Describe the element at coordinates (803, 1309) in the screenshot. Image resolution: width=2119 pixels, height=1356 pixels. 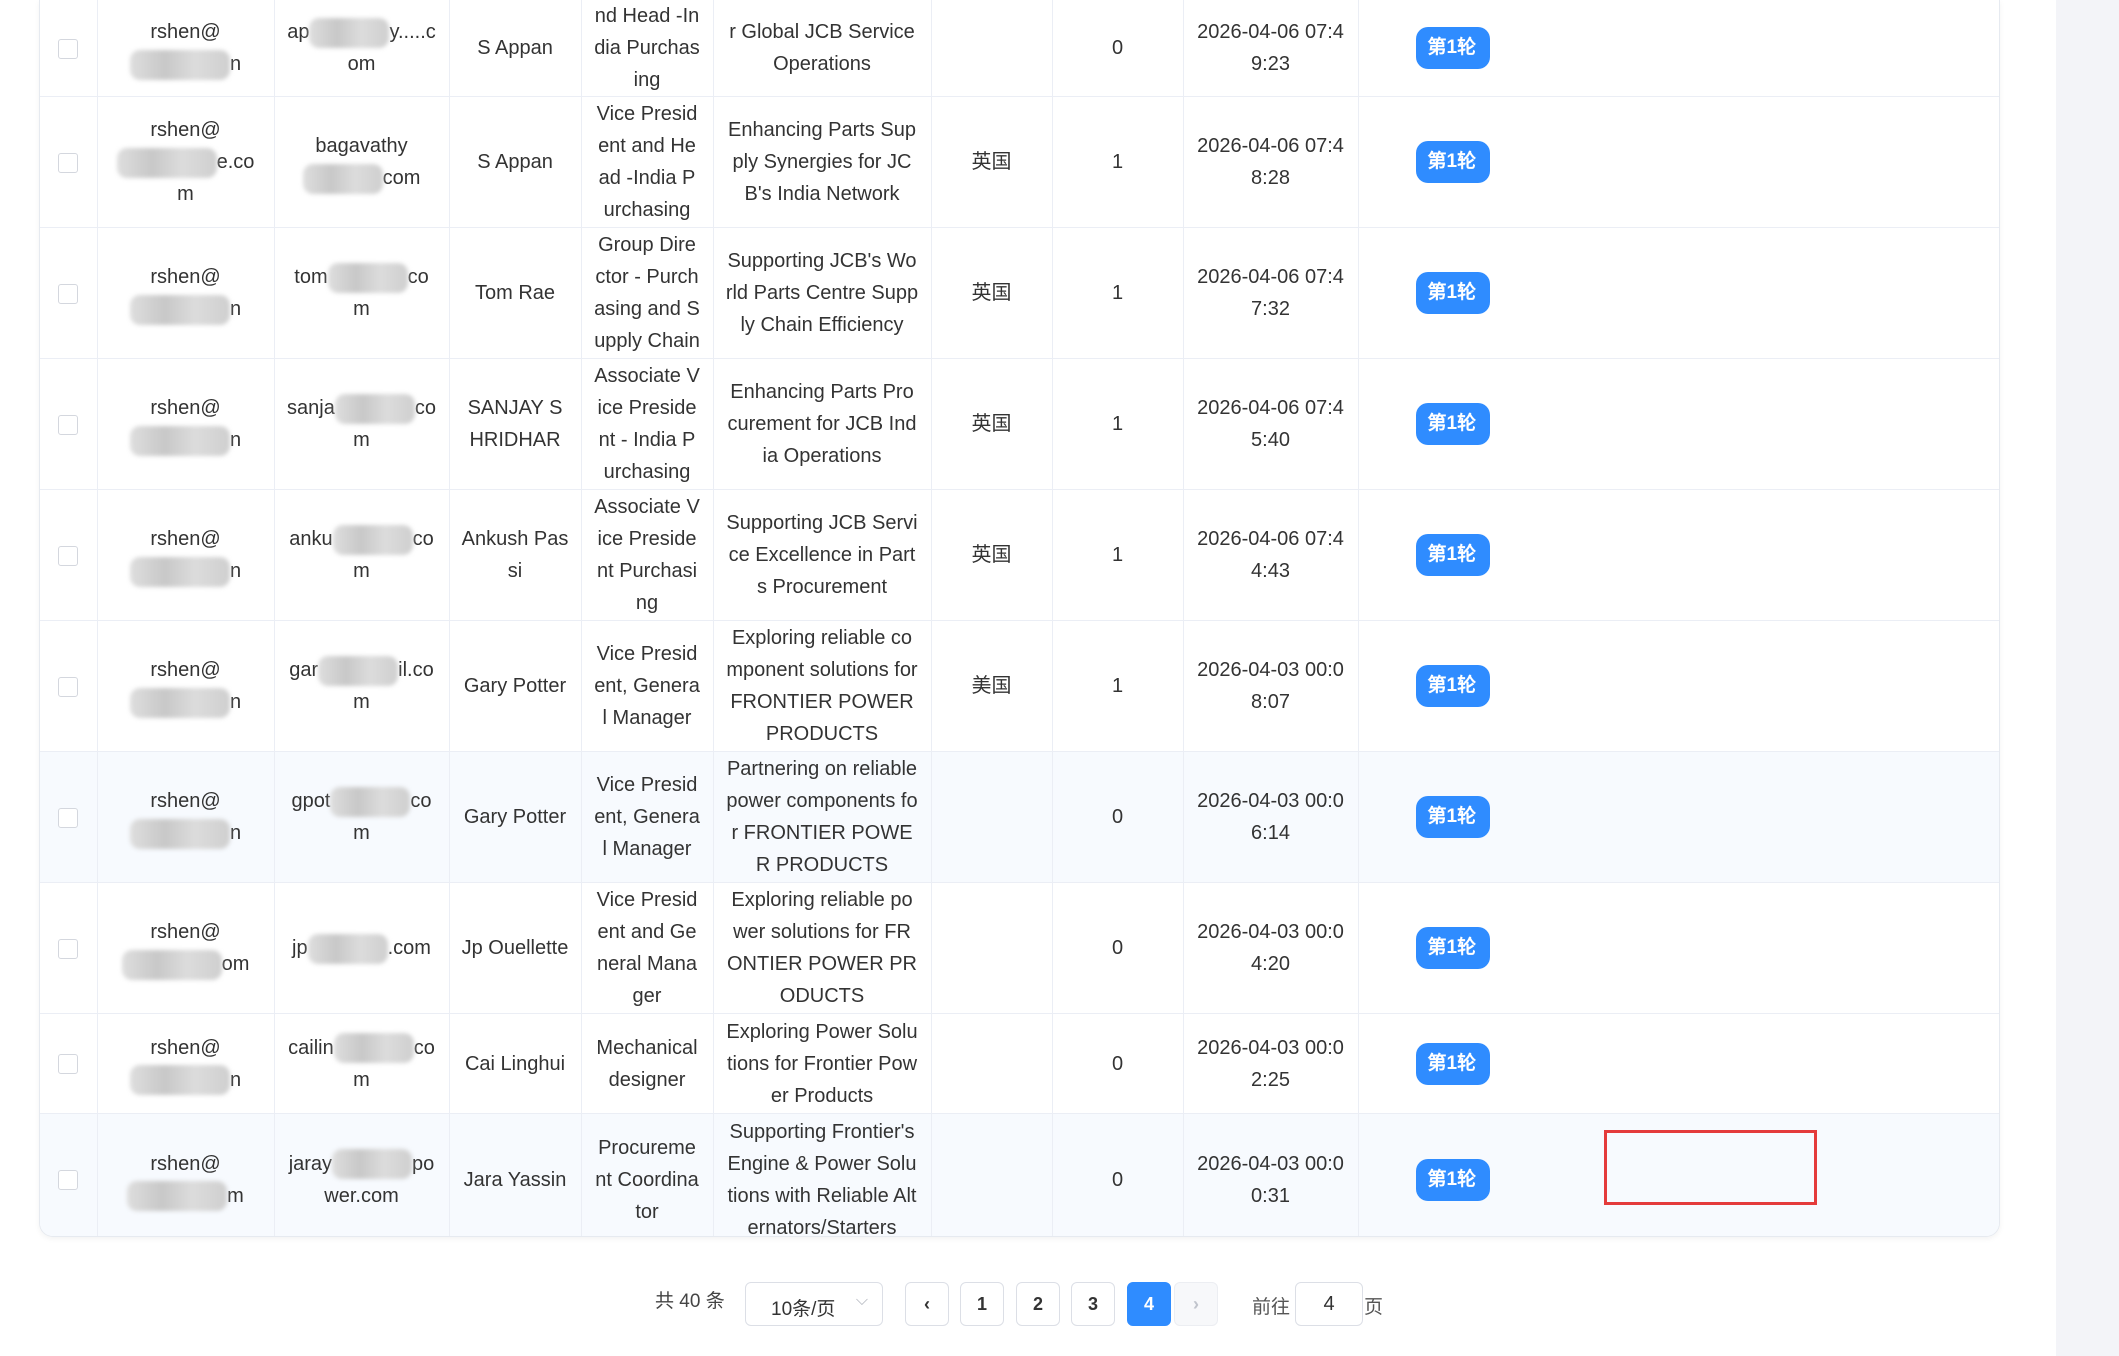
I see `page-size-value: 10条/页` at that location.